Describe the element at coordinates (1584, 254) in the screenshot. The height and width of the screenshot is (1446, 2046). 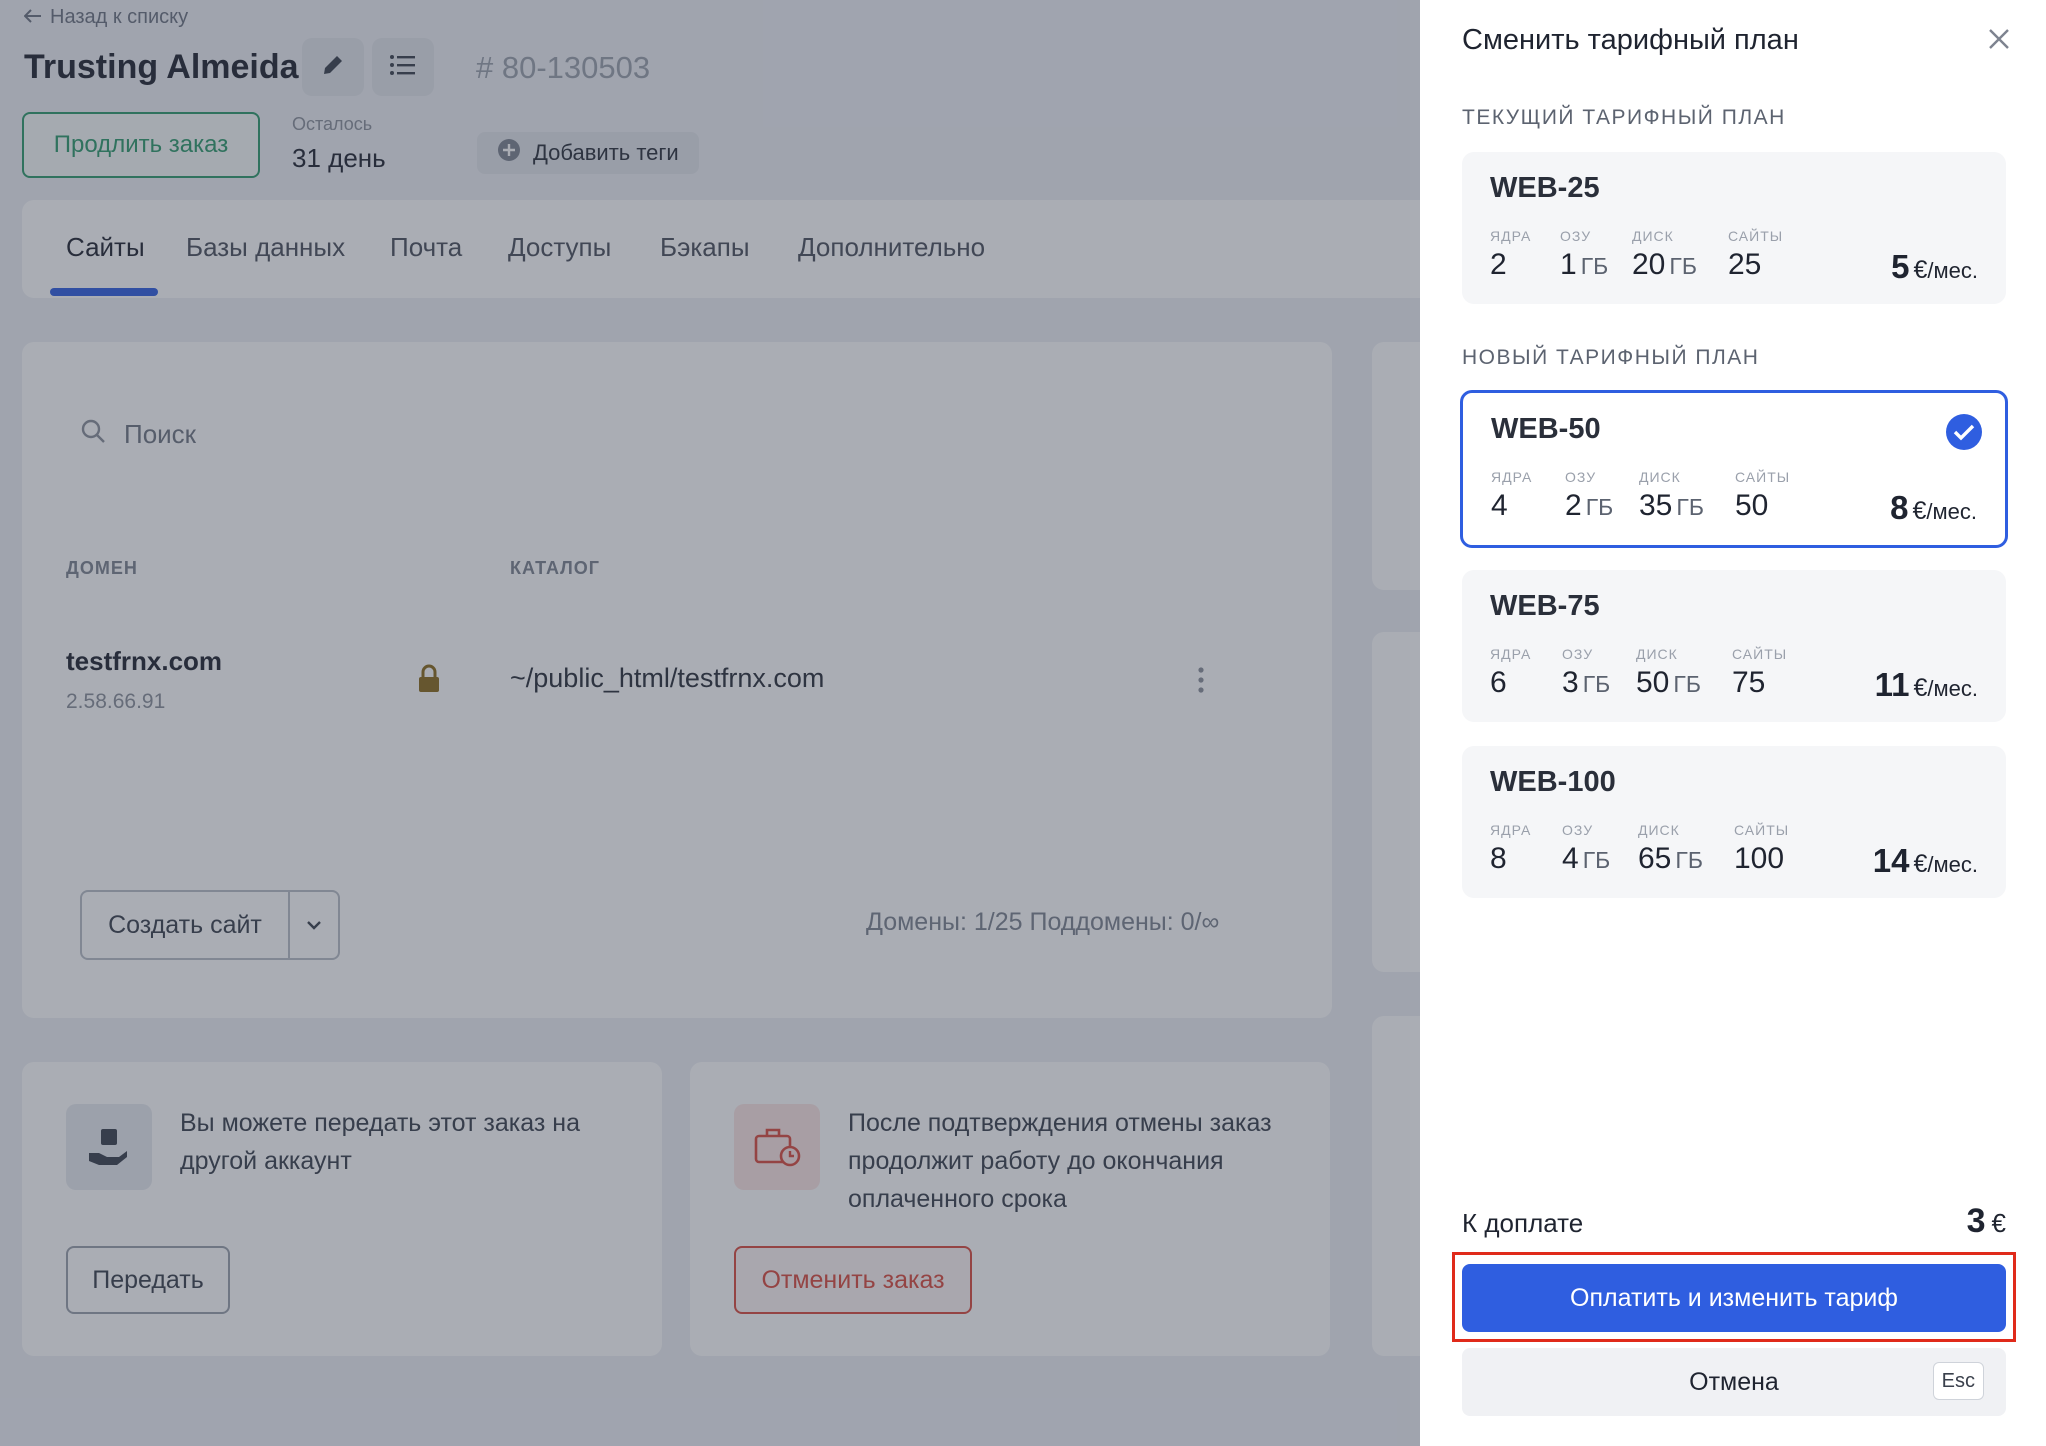
I see `spec-ram: ОЗУ 1 ГБ` at that location.